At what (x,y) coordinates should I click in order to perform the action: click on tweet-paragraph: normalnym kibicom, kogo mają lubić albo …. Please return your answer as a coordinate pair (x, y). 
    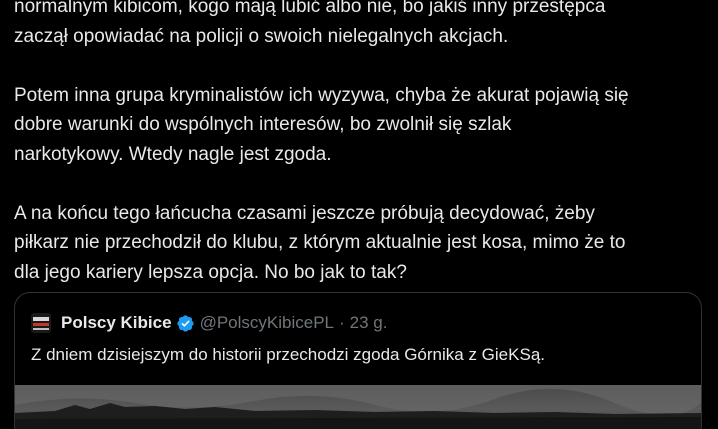
    Looking at the image, I should click on (359, 25).